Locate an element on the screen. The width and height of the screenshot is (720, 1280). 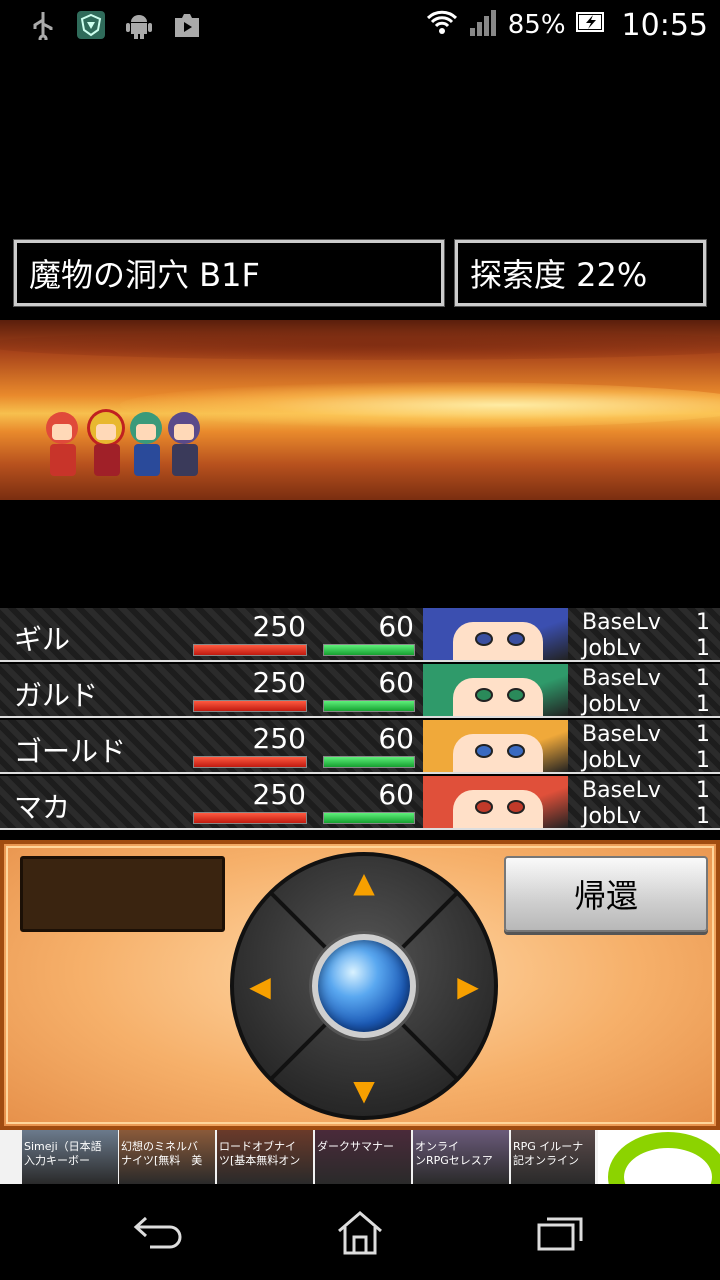
scene-shadow is located at coordinates (360, 345).